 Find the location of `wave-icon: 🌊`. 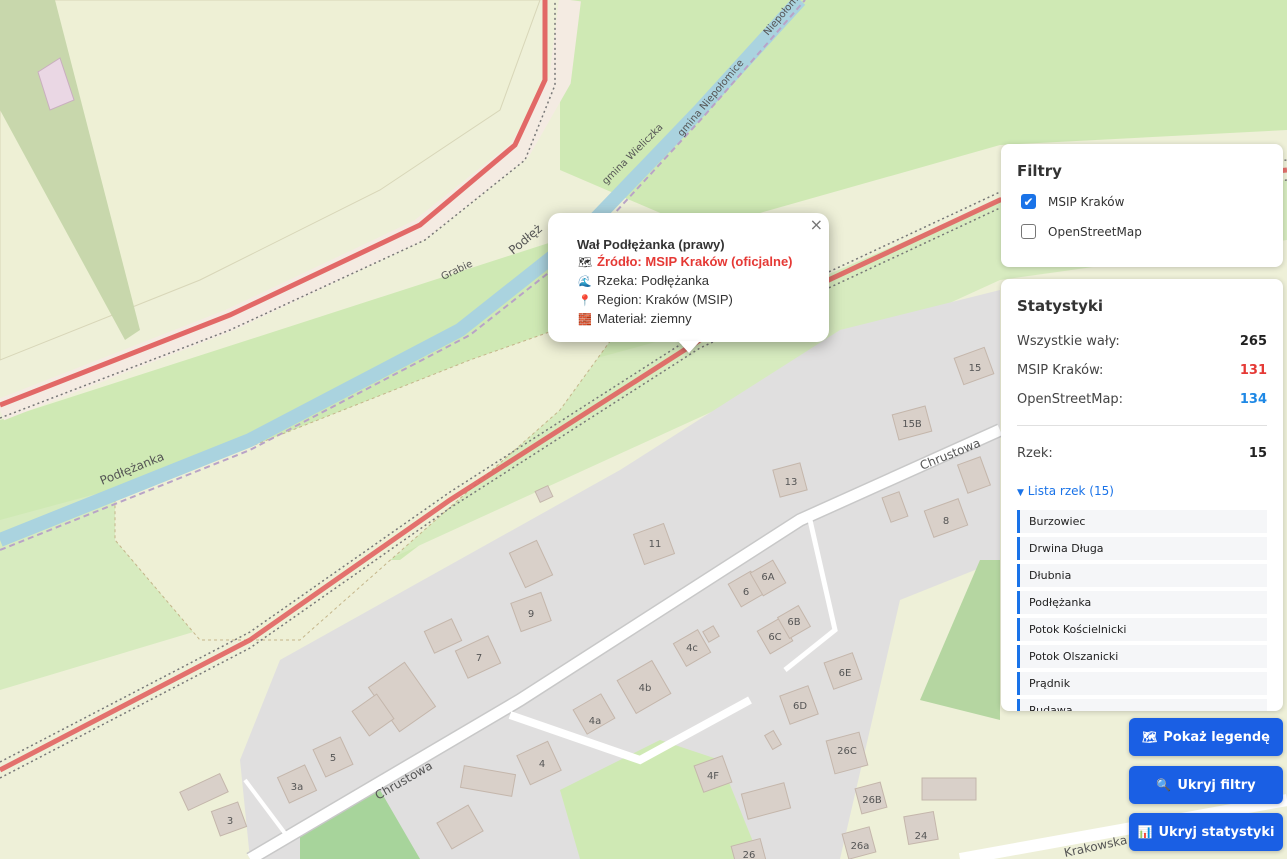

wave-icon: 🌊 is located at coordinates (585, 282).